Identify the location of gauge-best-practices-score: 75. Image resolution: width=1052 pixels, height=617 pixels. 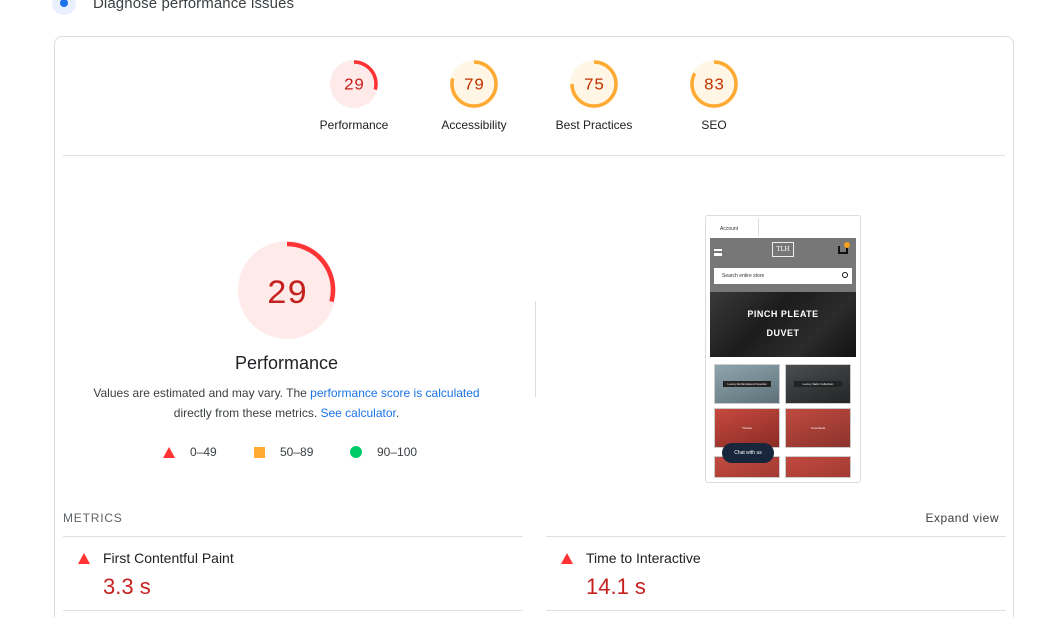
(594, 86).